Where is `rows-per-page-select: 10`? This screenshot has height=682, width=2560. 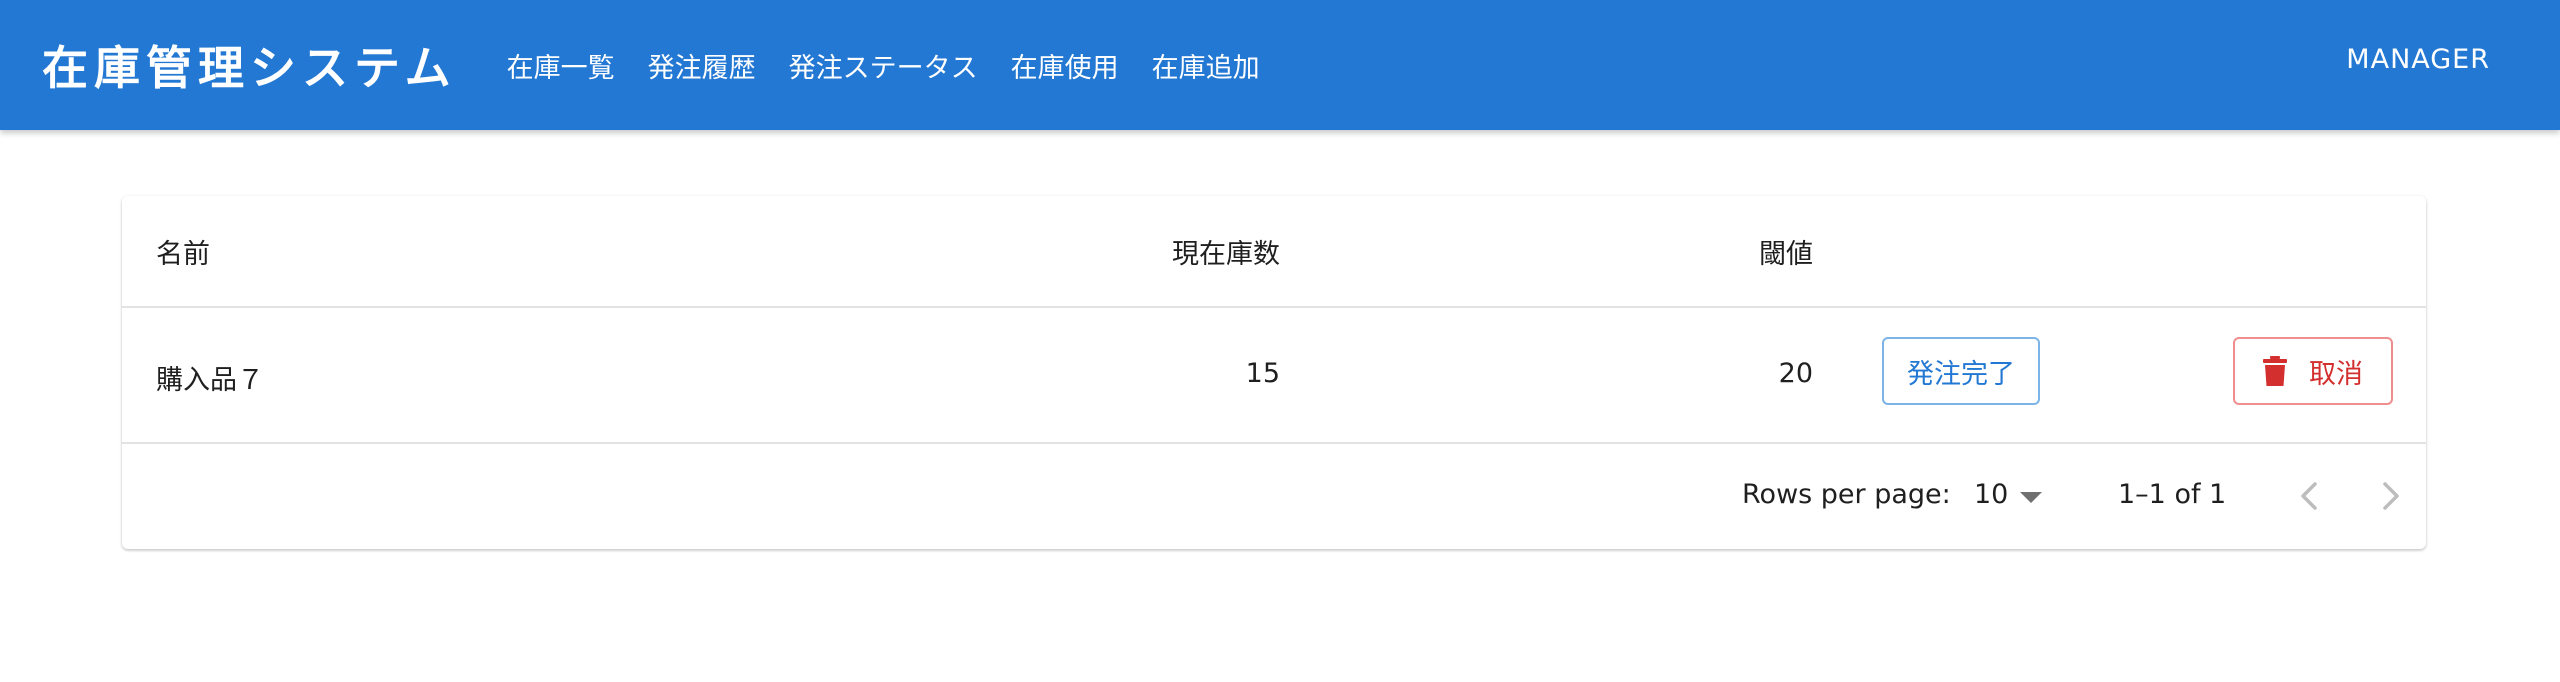
rows-per-page-select: 10 is located at coordinates (1991, 494).